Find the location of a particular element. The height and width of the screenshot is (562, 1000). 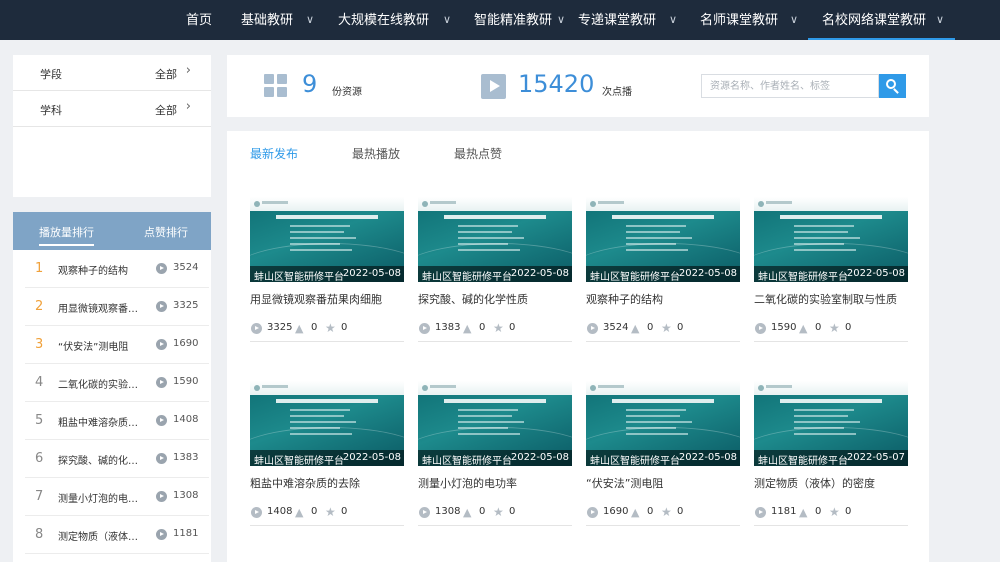

resource-card: 蚌山区智能研修平台 2022-05-08 “伏安法”测电阻 1690 ▲ 0 ★ 0 is located at coordinates (663, 458).